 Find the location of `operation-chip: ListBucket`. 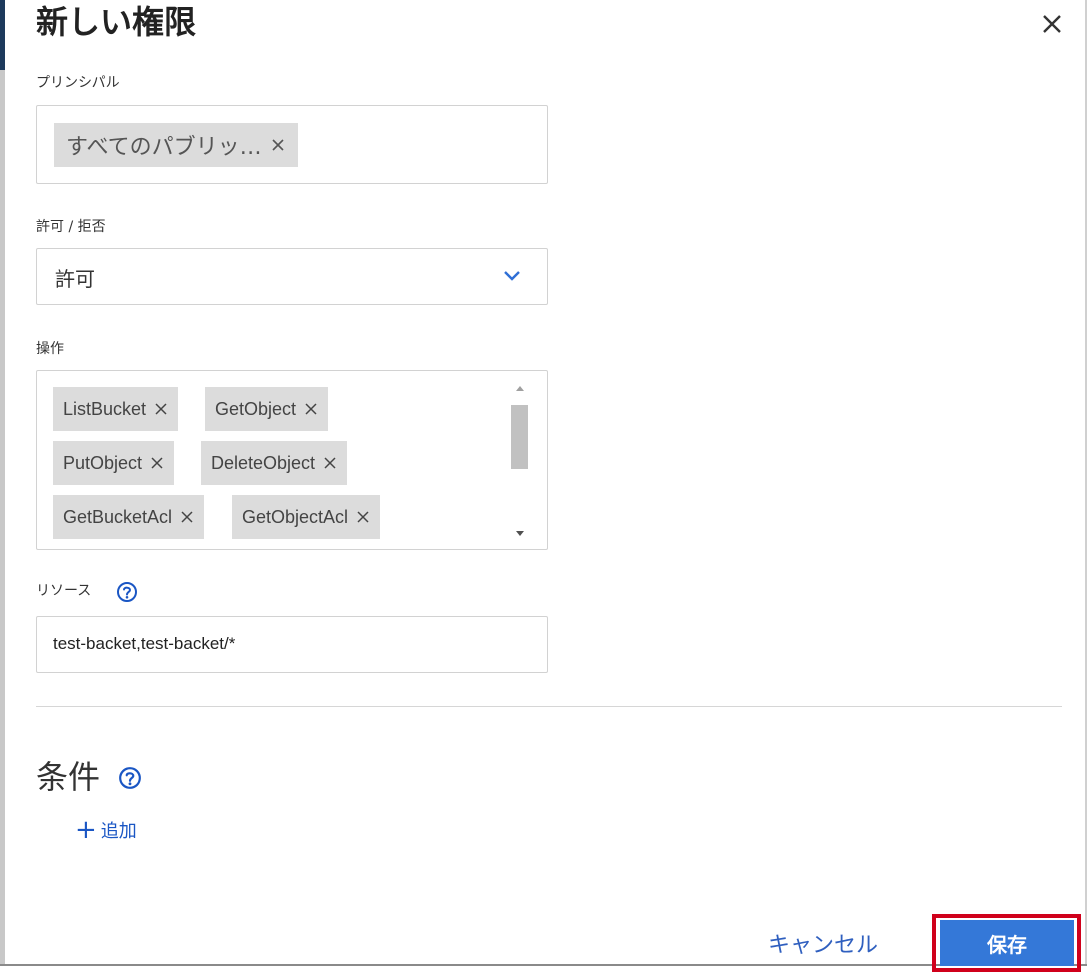

operation-chip: ListBucket is located at coordinates (116, 409).